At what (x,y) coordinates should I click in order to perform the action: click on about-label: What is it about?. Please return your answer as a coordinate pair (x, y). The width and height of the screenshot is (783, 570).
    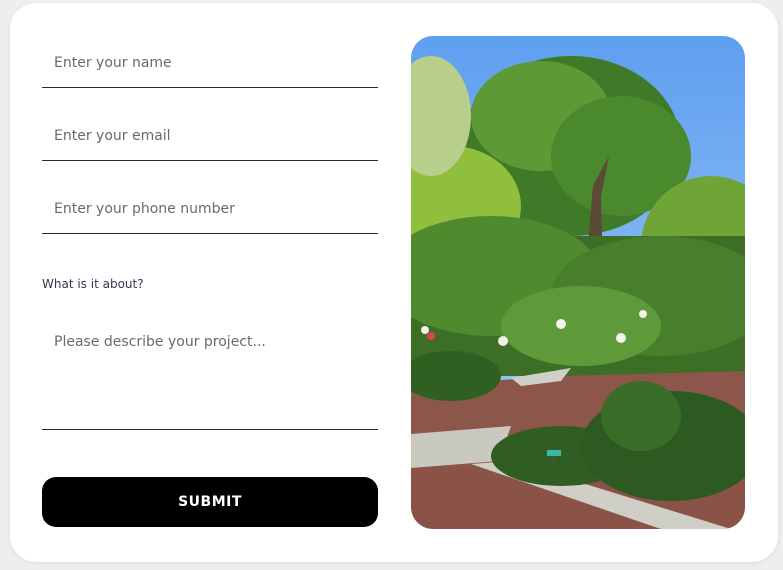
    Looking at the image, I should click on (93, 284).